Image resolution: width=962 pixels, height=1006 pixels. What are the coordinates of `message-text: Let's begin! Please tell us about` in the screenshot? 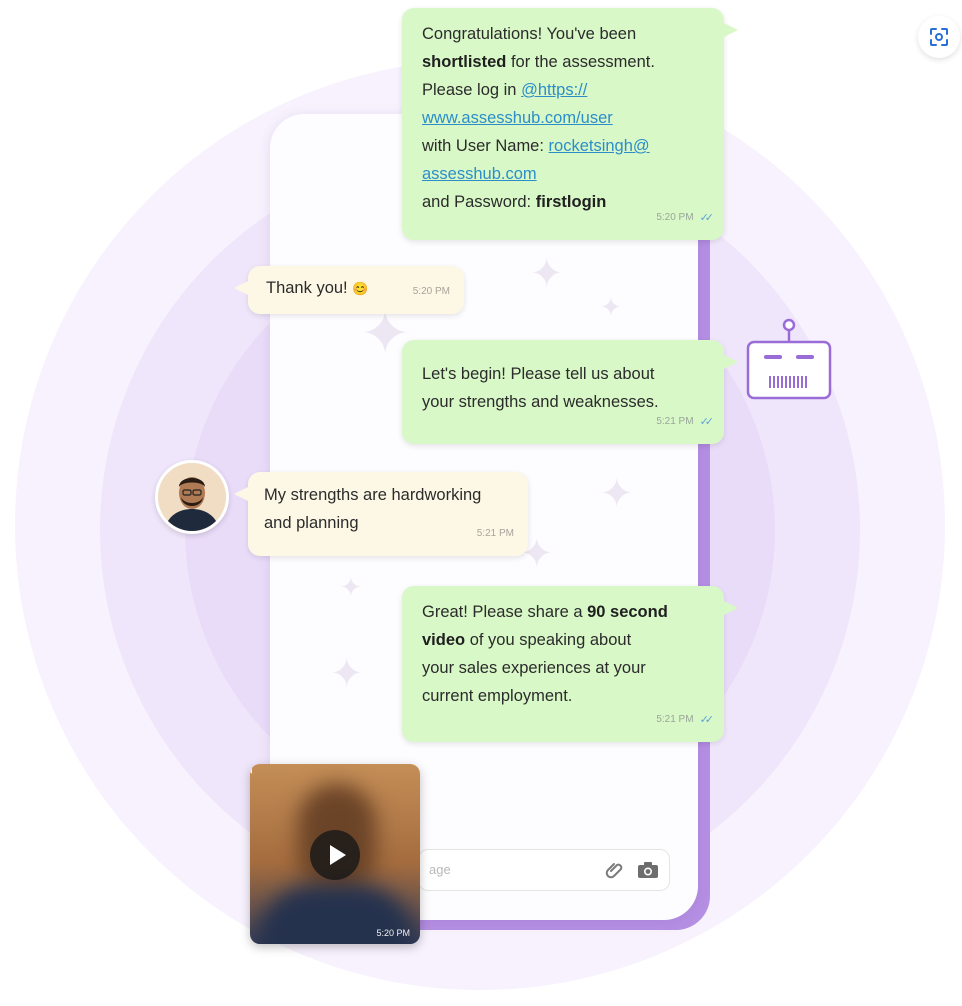 It's located at (538, 374).